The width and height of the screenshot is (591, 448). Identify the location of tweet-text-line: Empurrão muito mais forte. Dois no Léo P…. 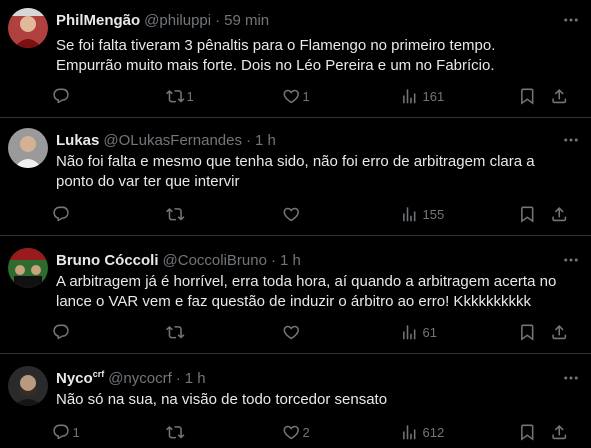
(275, 65).